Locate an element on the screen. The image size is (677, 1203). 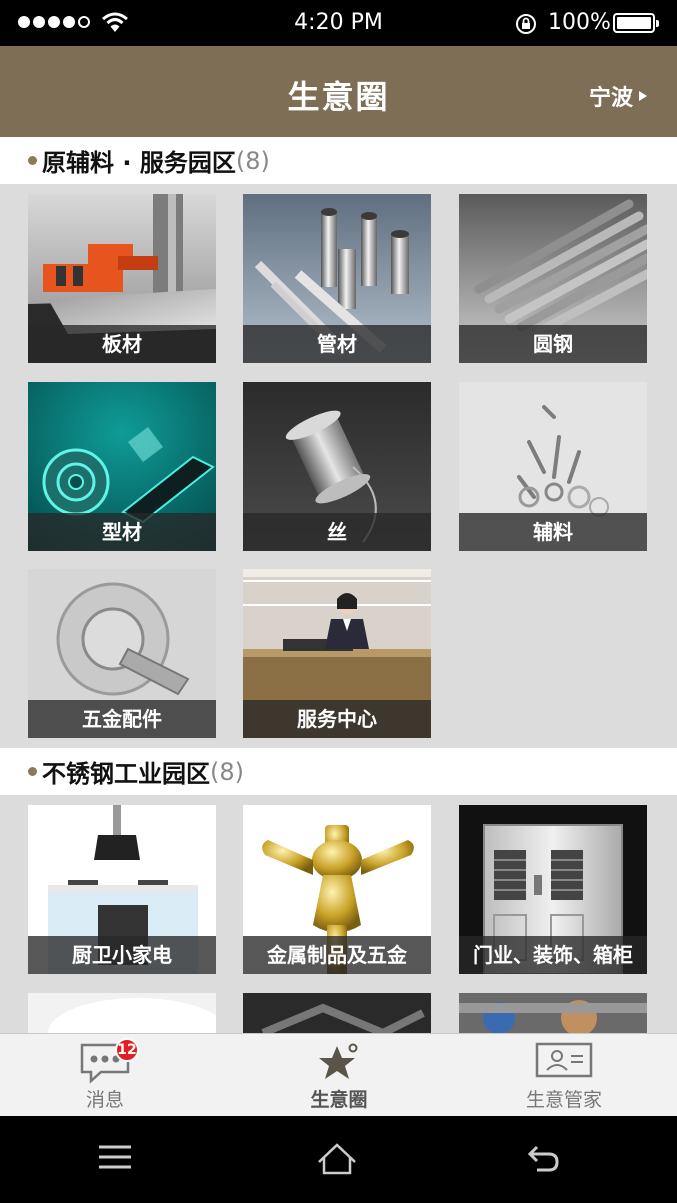
section-header-industrial-park: 不锈钢工业园区 (8) is located at coordinates (338, 771).